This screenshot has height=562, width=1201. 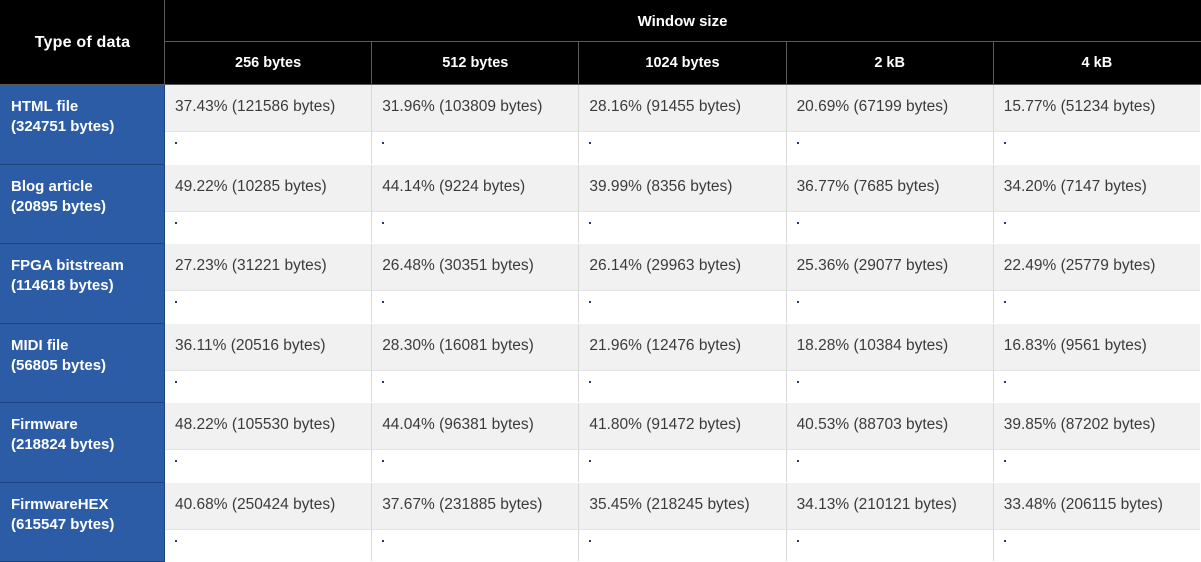 What do you see at coordinates (1096, 63) in the screenshot?
I see `header-col-4kb: 4 kB` at bounding box center [1096, 63].